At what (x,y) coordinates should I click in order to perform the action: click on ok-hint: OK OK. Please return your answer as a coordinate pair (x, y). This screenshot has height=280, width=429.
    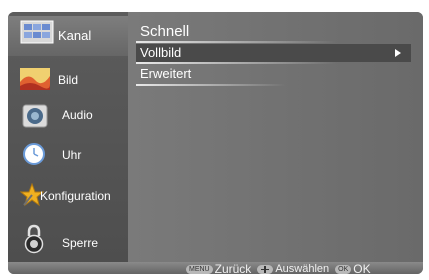
    Looking at the image, I should click on (353, 268).